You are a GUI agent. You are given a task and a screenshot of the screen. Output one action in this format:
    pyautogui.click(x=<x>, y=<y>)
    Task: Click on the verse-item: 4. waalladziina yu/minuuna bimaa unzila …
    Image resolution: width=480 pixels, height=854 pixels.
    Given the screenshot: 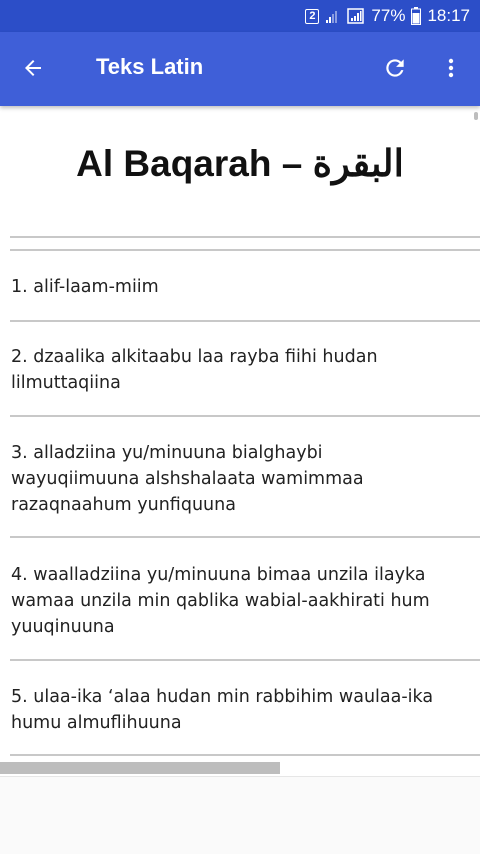 What is the action you would take?
    pyautogui.click(x=238, y=601)
    